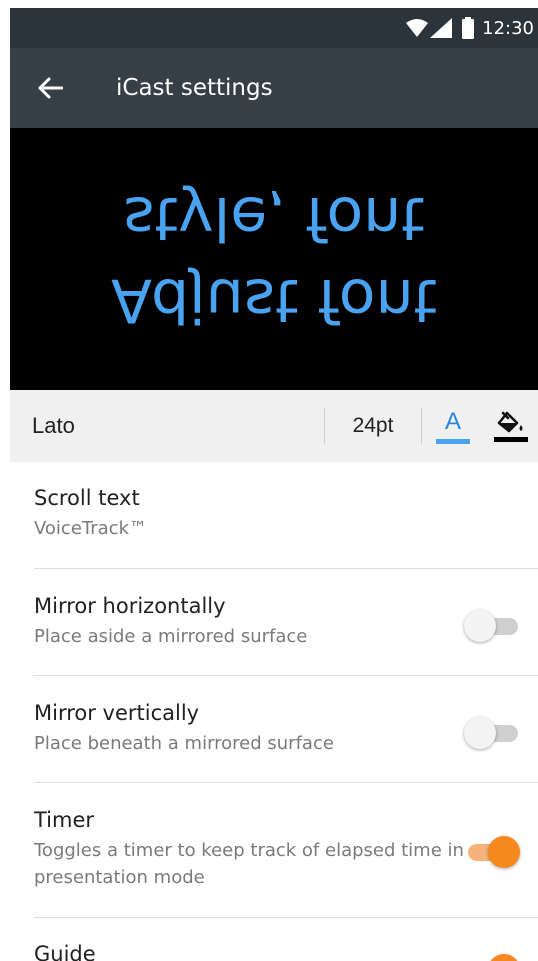 The image size is (538, 961). Describe the element at coordinates (452, 421) in the screenshot. I see `text-color-icon: A` at that location.